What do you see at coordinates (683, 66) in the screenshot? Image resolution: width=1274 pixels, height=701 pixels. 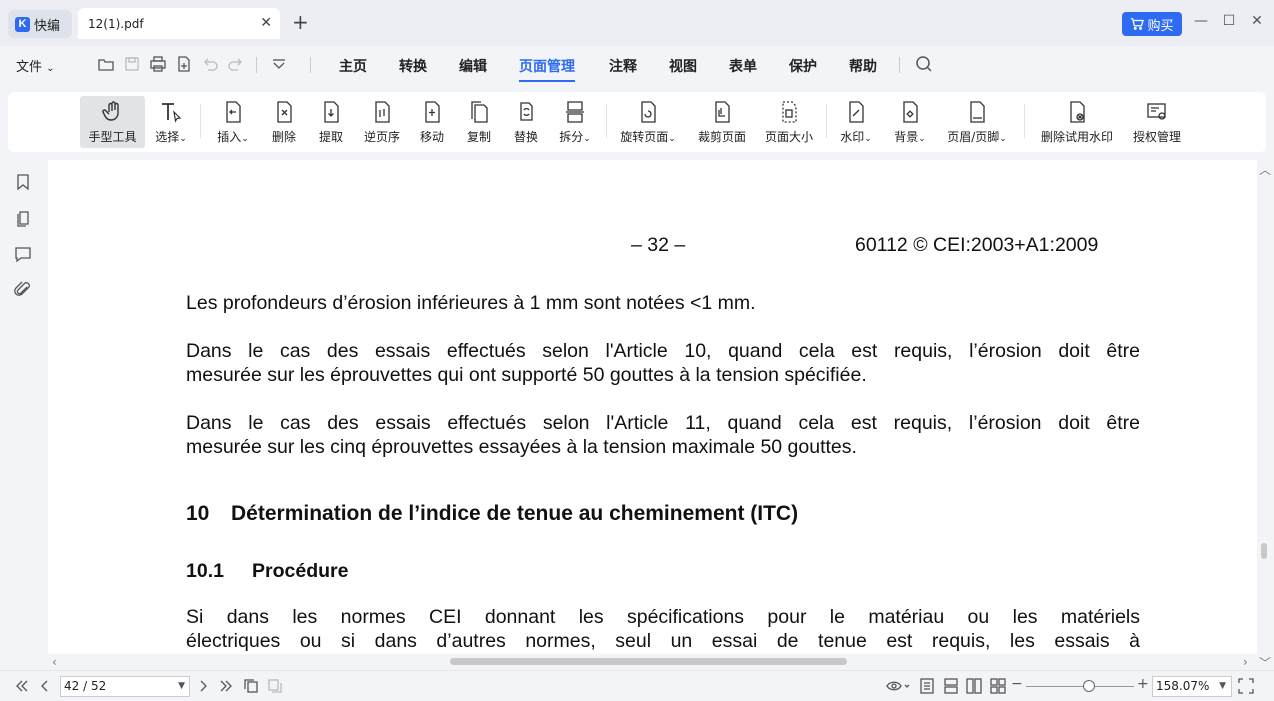 I see `menu-view: 视图` at bounding box center [683, 66].